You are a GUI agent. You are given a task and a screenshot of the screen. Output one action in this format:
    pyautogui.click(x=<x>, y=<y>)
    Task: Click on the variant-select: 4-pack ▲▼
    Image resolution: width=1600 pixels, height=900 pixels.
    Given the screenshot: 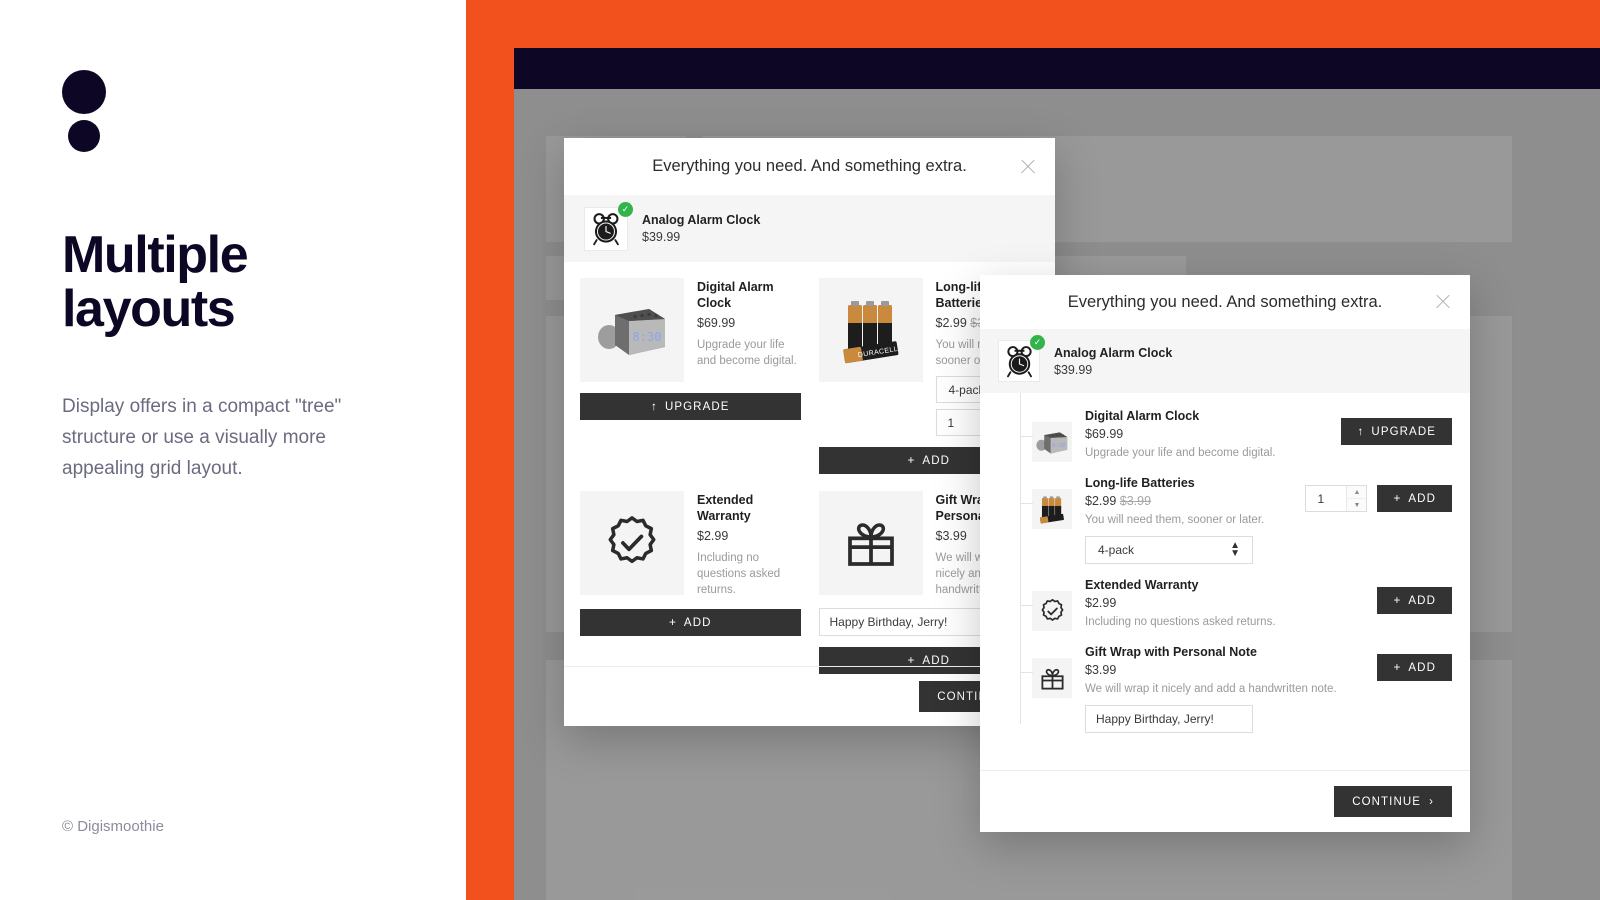 What is the action you would take?
    pyautogui.click(x=1169, y=550)
    